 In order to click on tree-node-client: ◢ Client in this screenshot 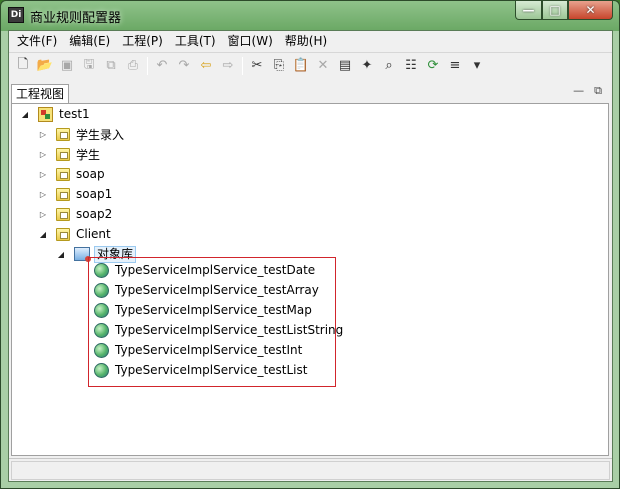, I will do `click(74, 234)`.